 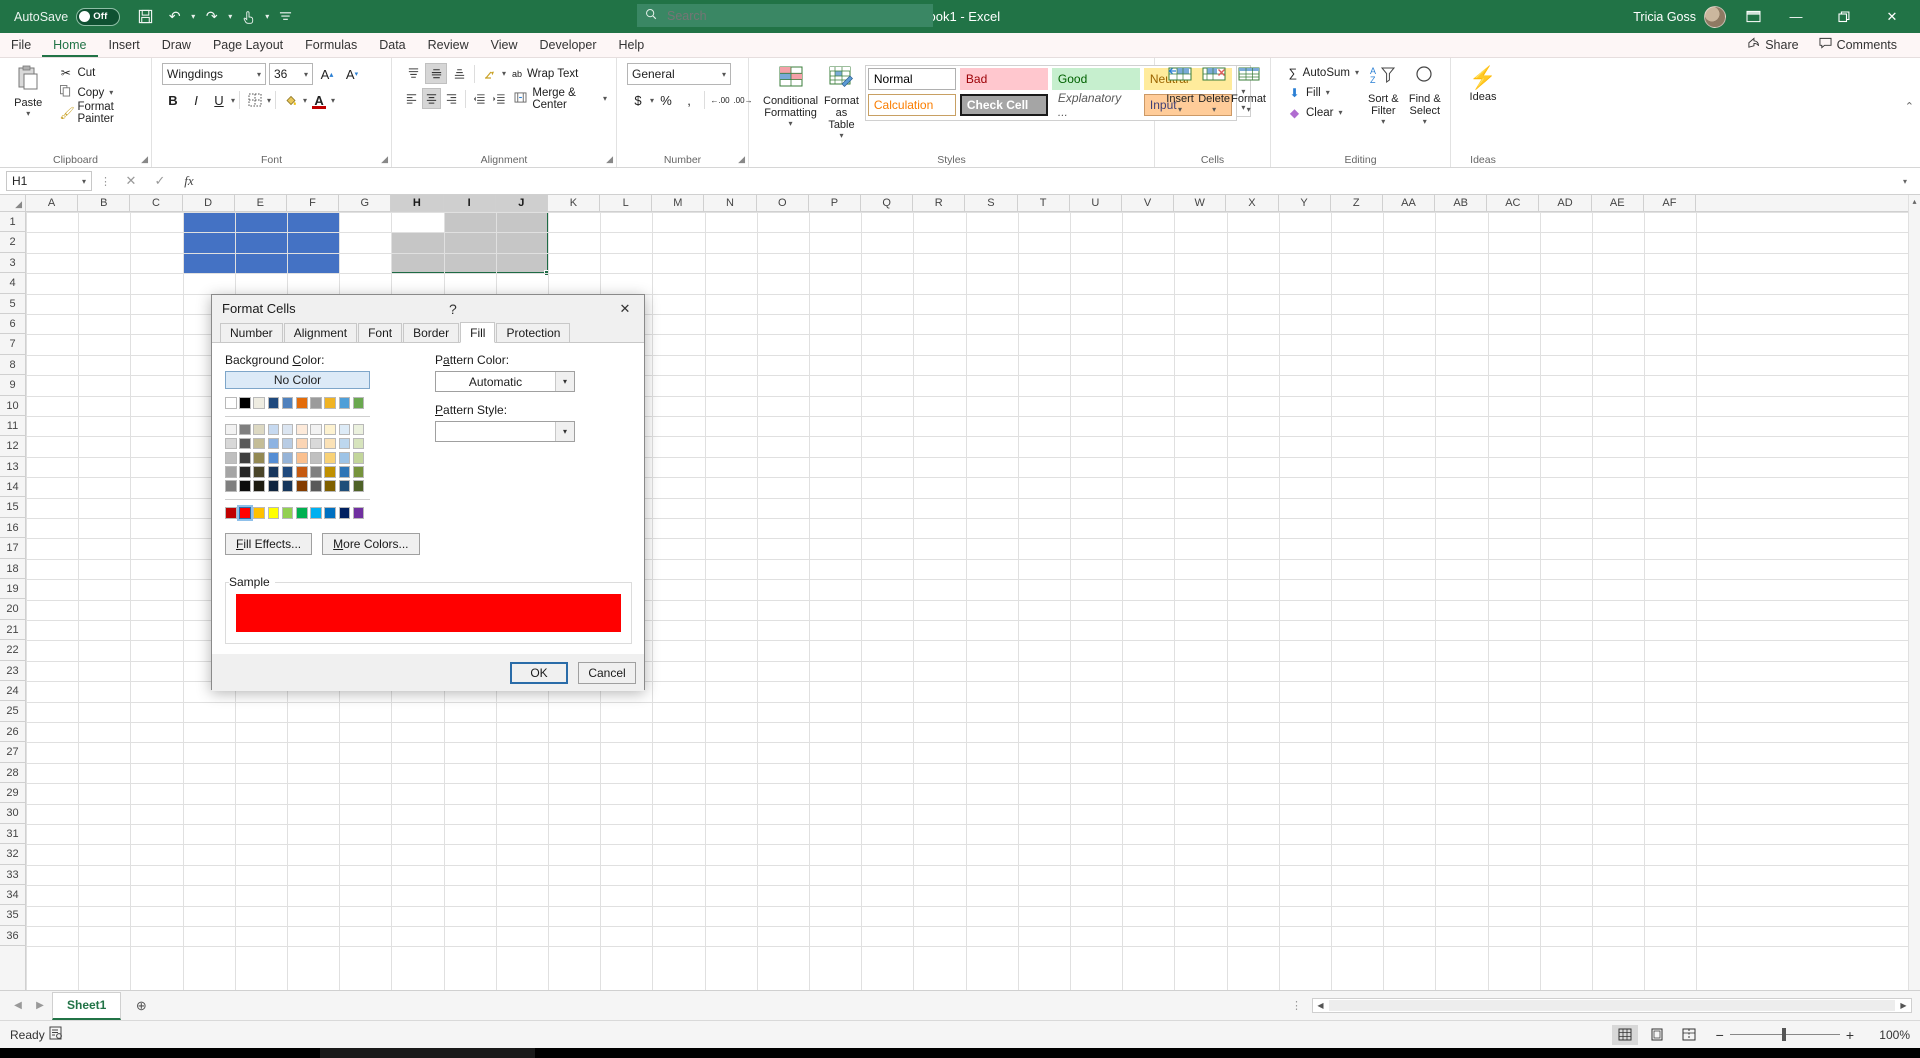 What do you see at coordinates (392, 45) in the screenshot?
I see `tab-data: Data` at bounding box center [392, 45].